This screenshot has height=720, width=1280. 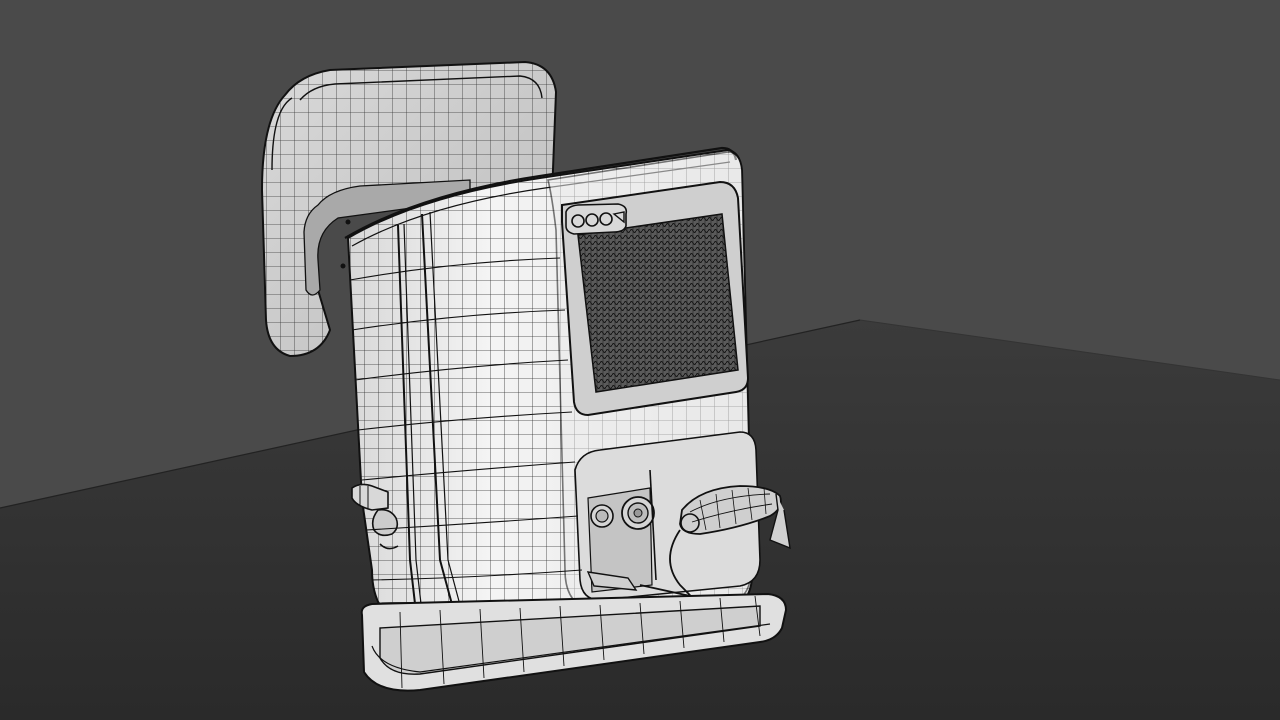 What do you see at coordinates (638, 513) in the screenshot?
I see `knob-large` at bounding box center [638, 513].